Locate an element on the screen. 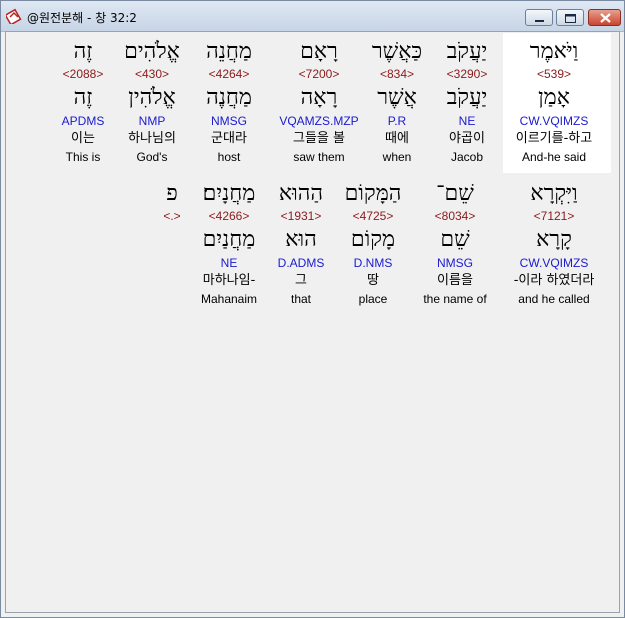 This screenshot has width=625, height=618. english-gloss: This is is located at coordinates (83, 157).